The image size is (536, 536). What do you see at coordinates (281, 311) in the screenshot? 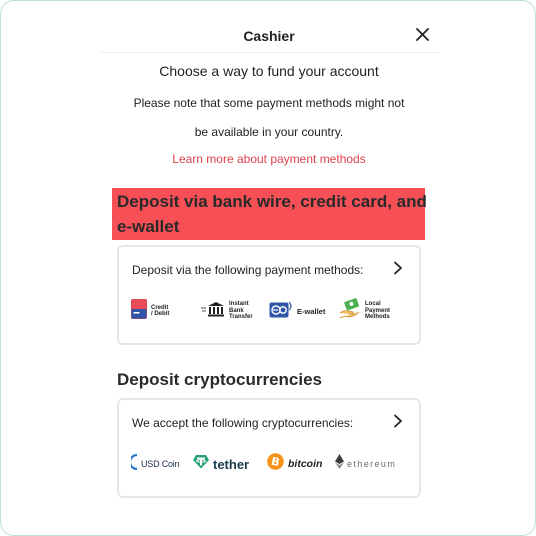
I see `ewallet-icon` at bounding box center [281, 311].